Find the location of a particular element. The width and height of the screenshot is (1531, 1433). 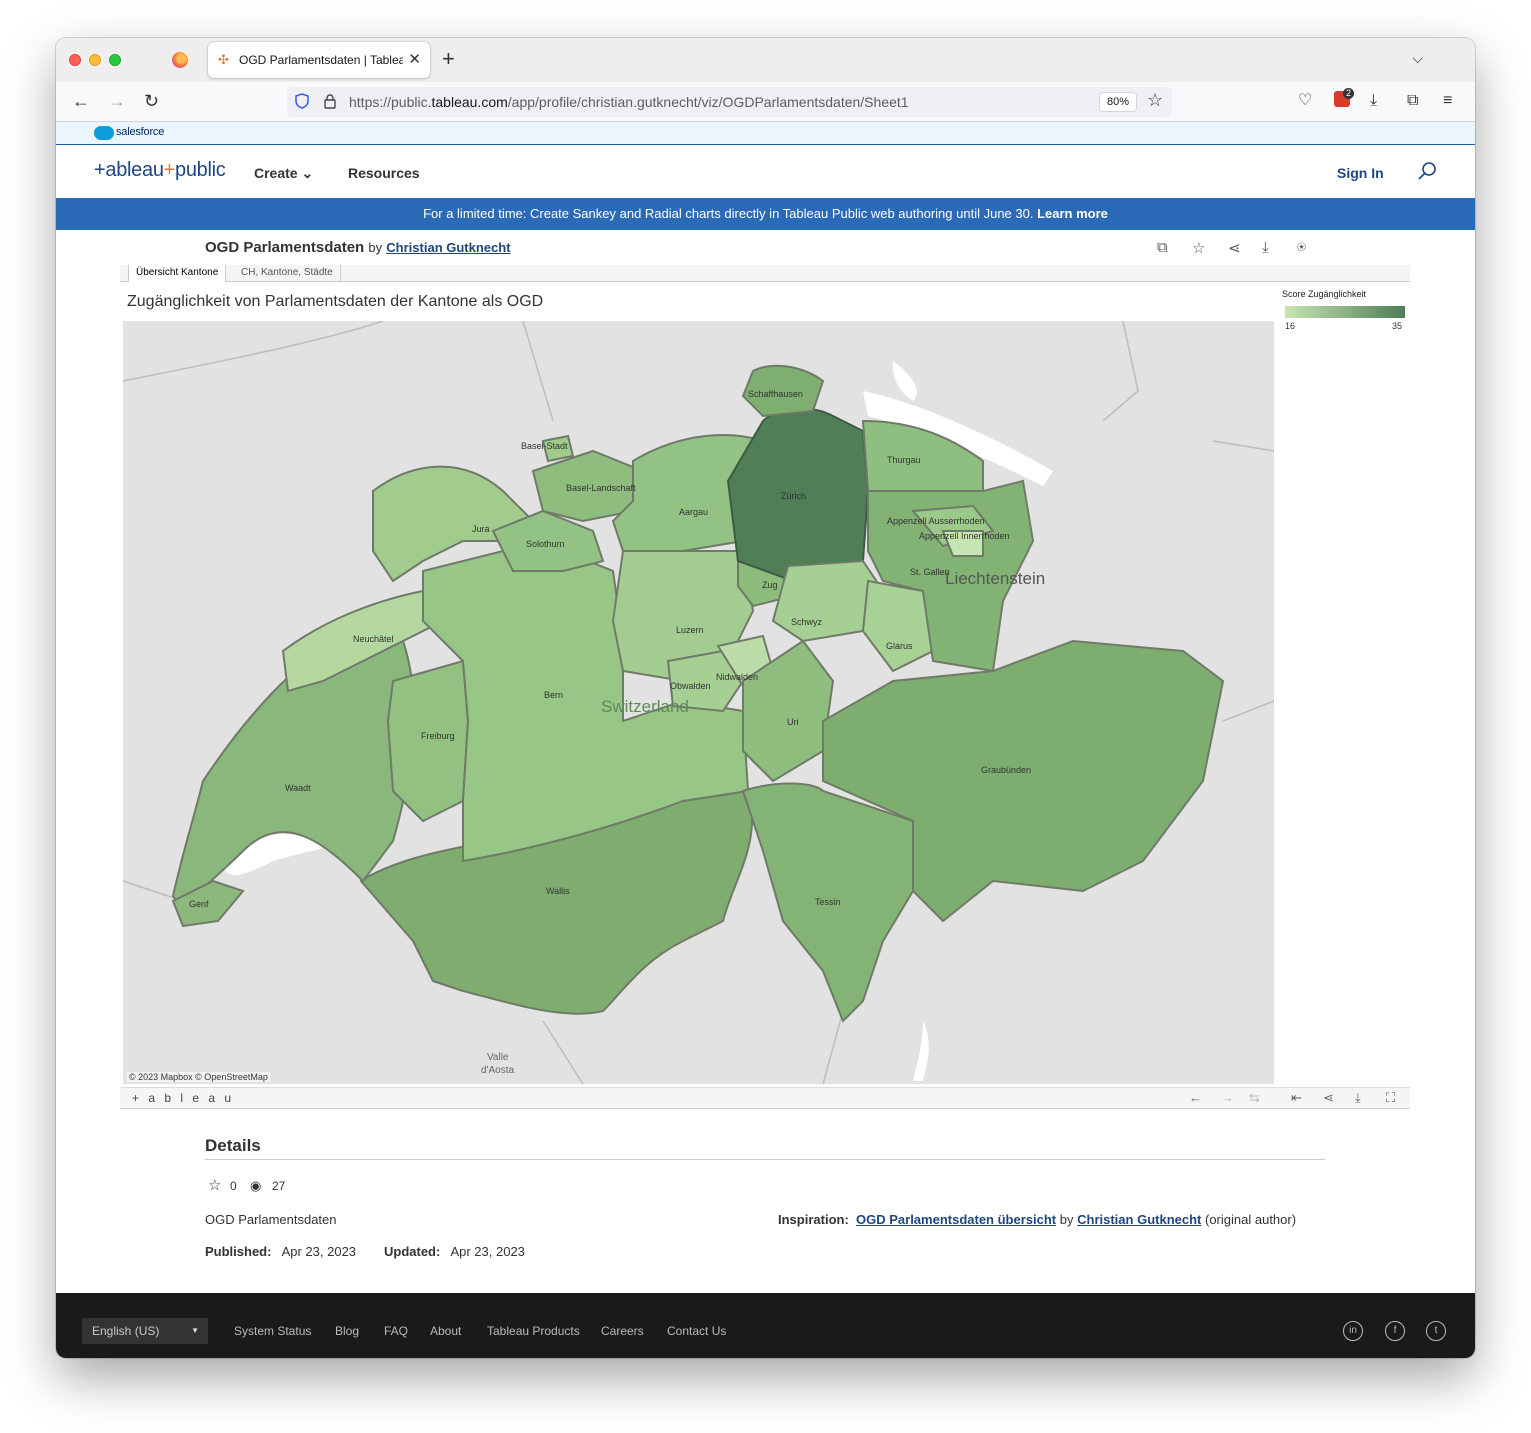

sign-in-link: Sign In is located at coordinates (1360, 173).